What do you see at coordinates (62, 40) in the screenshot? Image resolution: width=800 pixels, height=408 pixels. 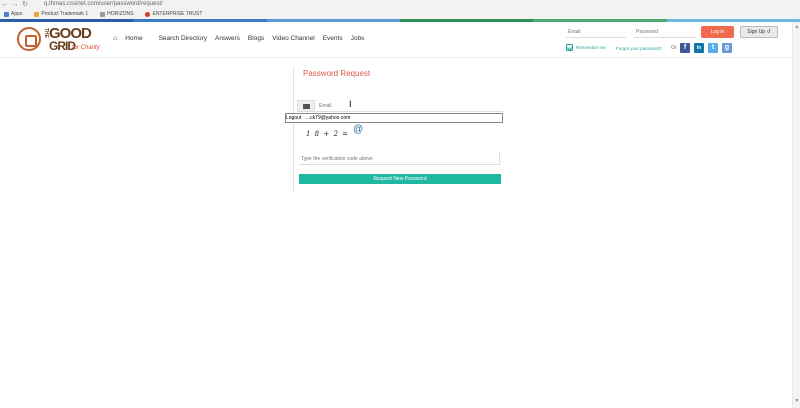 I see `site-logo: THE GOOD GRID for Charity` at bounding box center [62, 40].